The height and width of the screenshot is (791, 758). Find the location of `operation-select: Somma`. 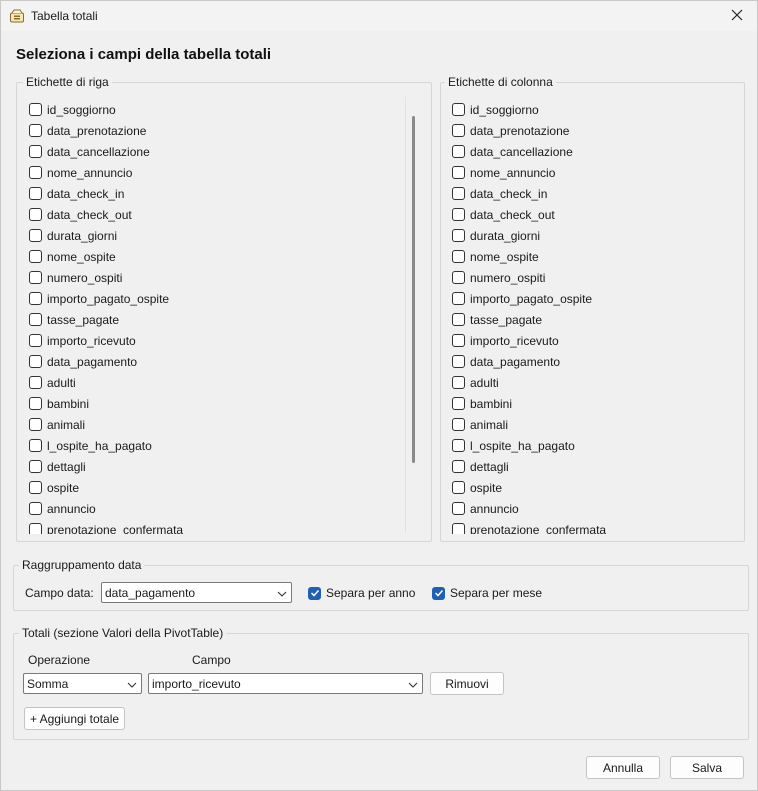

operation-select: Somma is located at coordinates (82, 683).